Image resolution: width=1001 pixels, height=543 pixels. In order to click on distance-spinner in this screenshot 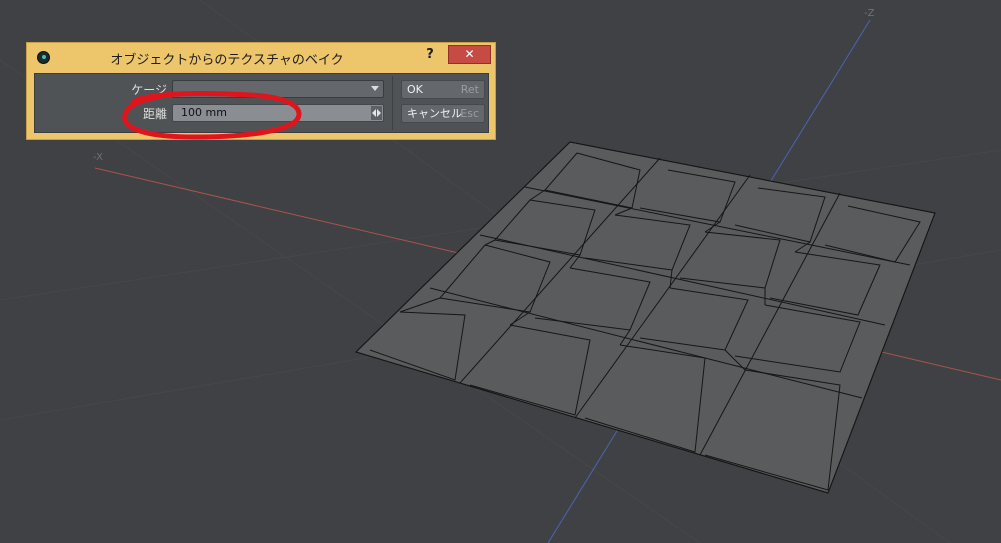, I will do `click(376, 113)`.